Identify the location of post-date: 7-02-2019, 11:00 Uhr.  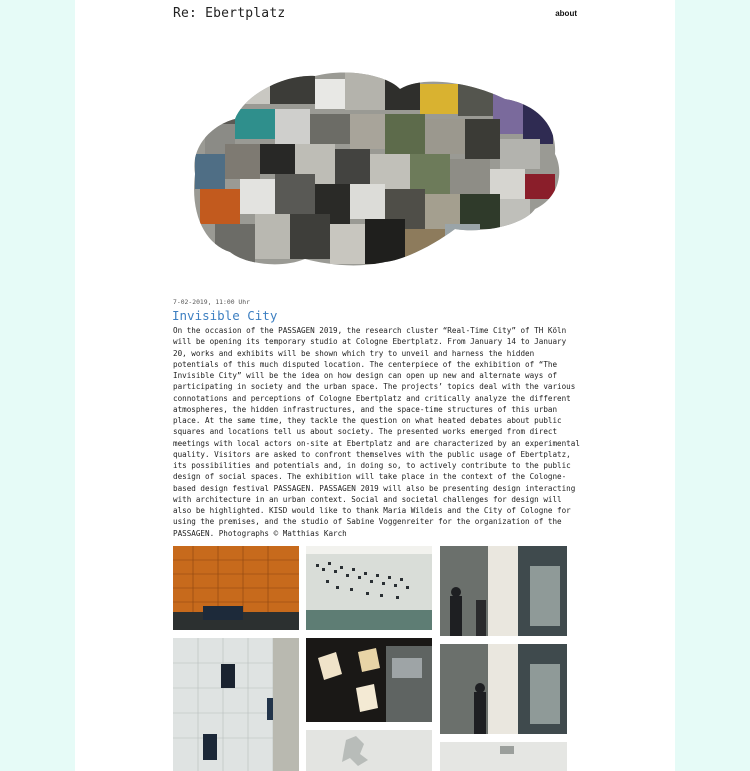
(211, 302).